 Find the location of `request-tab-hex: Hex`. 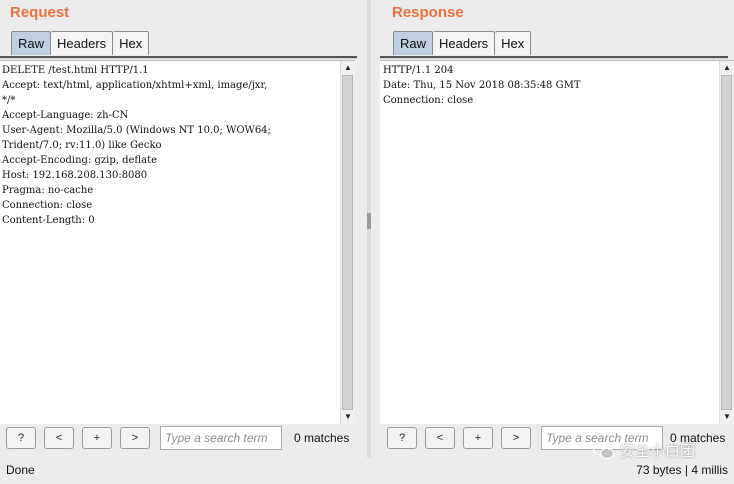

request-tab-hex: Hex is located at coordinates (131, 43).